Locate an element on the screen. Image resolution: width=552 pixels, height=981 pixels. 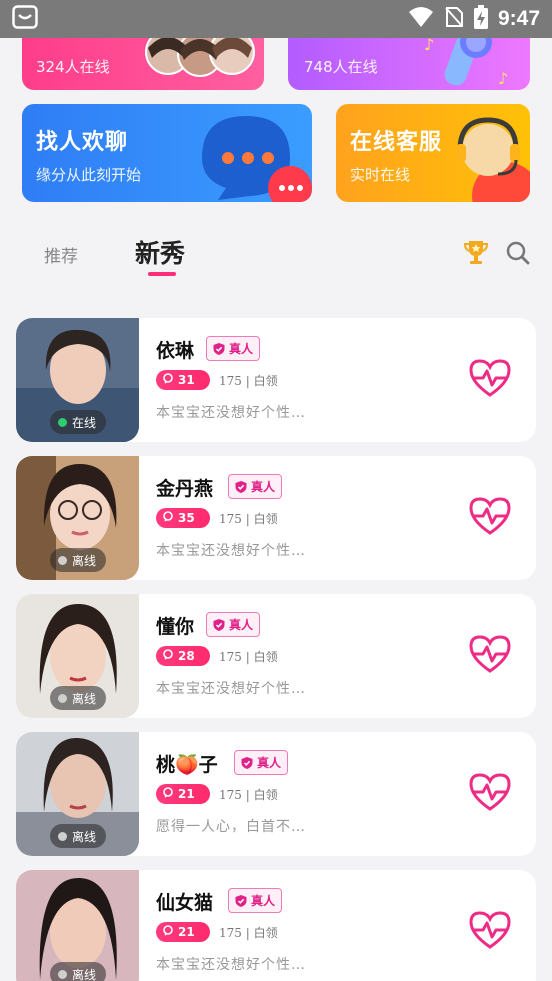
profile-name: 金丹燕 is located at coordinates (185, 489).